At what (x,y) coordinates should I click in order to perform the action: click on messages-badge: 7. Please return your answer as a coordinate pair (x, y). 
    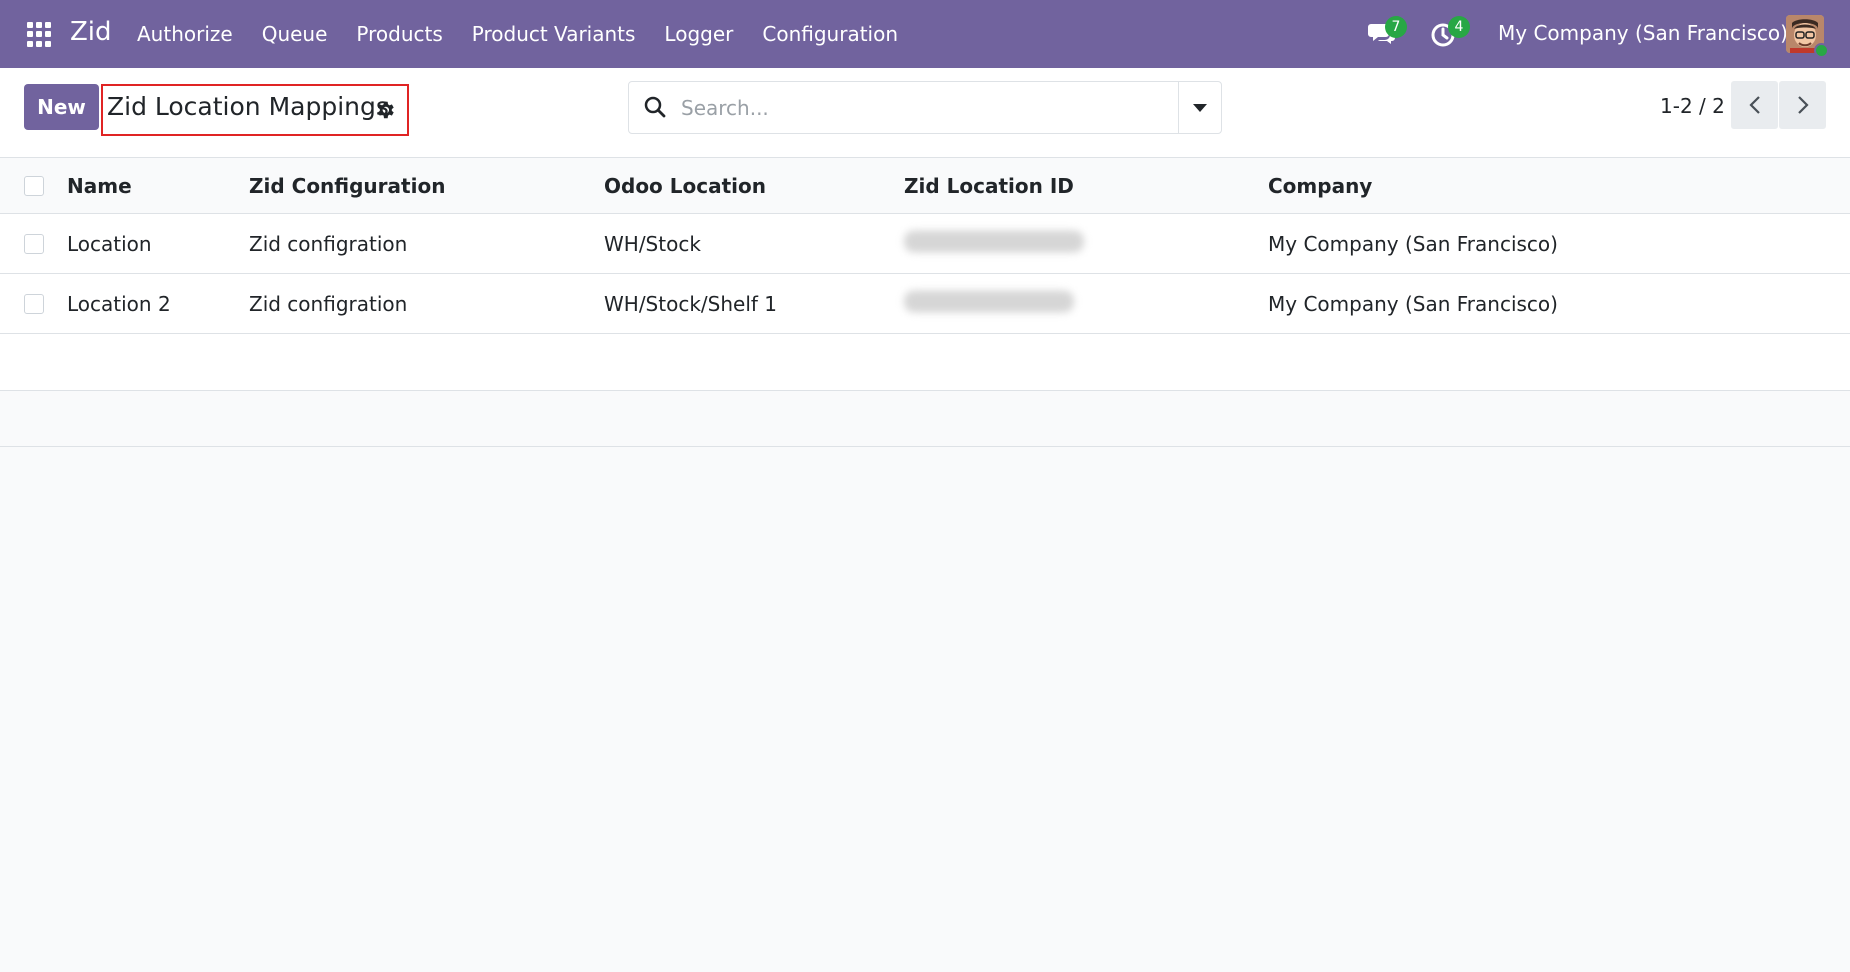
    Looking at the image, I should click on (1396, 27).